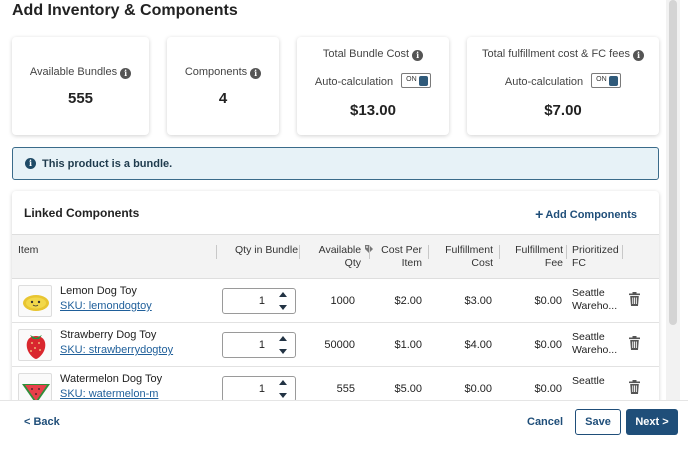 The height and width of the screenshot is (449, 688). I want to click on cost-per-item: $2.00, so click(408, 301).